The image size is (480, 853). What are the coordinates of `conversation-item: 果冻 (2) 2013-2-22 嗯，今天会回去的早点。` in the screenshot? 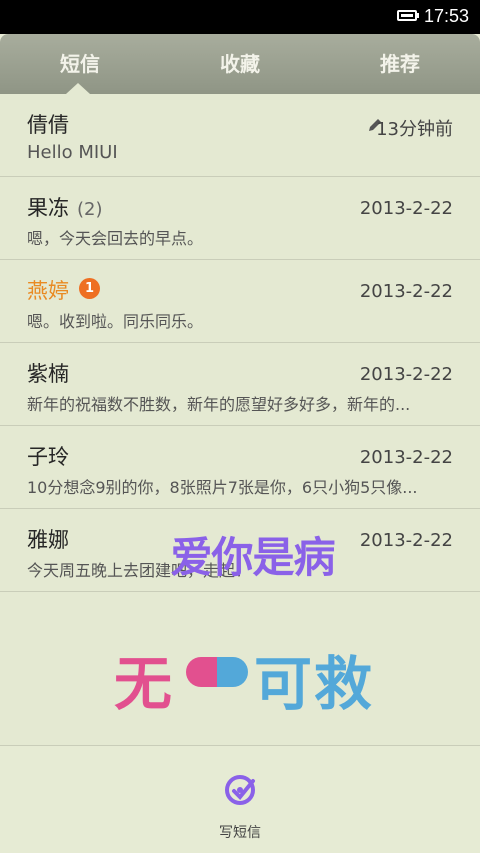 It's located at (240, 218).